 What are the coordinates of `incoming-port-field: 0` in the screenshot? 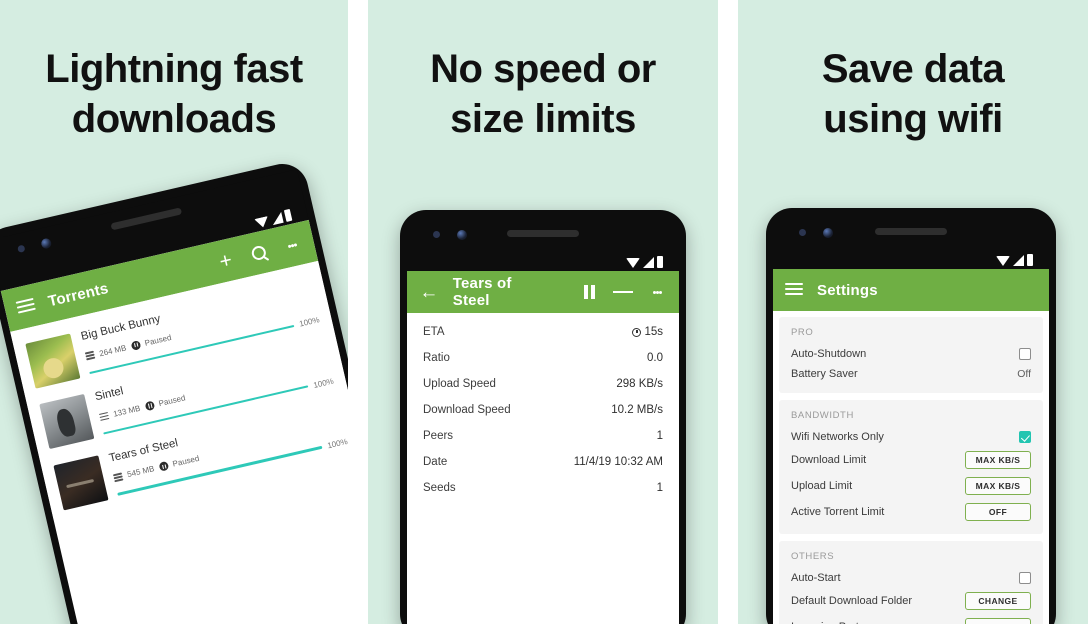 It's located at (998, 621).